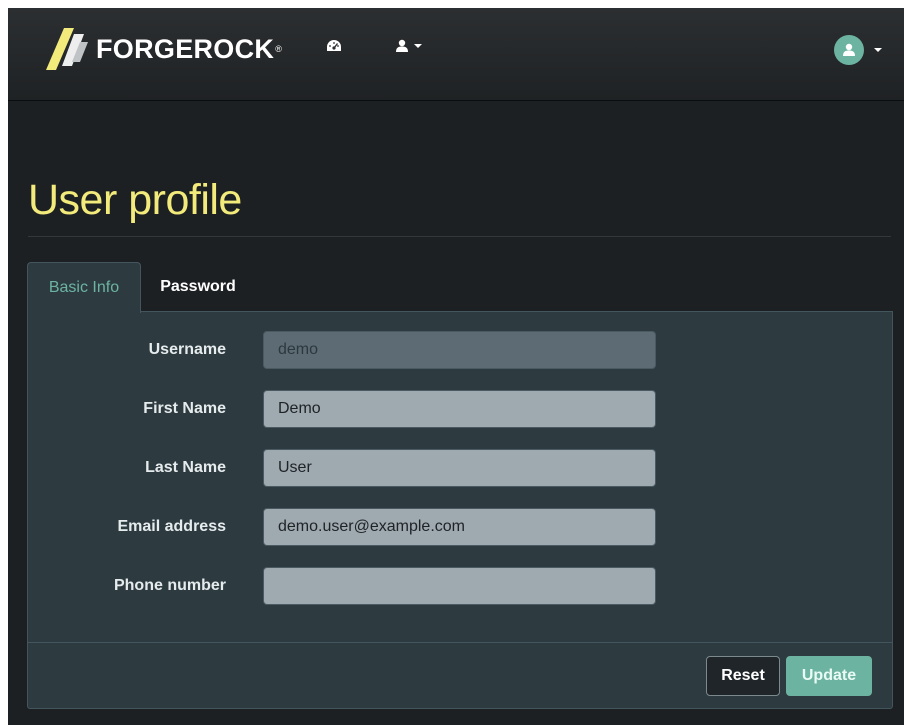  Describe the element at coordinates (456, 54) in the screenshot. I see `top-navbar: FORGEROCK ®` at that location.